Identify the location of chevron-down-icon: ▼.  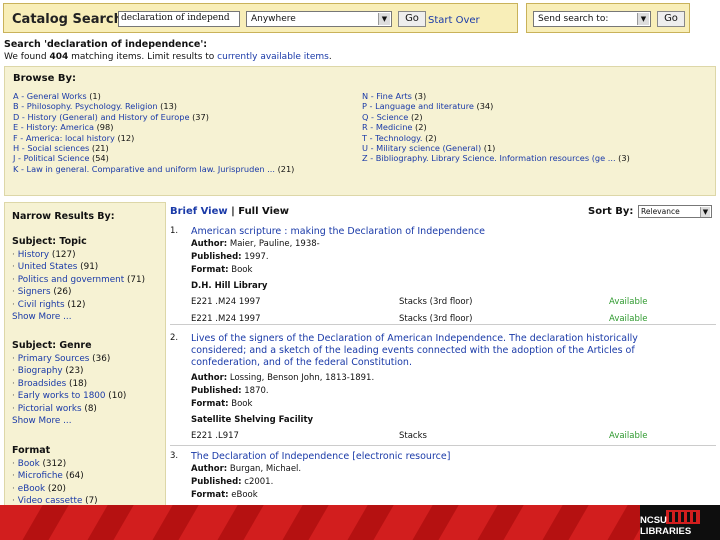
(643, 19).